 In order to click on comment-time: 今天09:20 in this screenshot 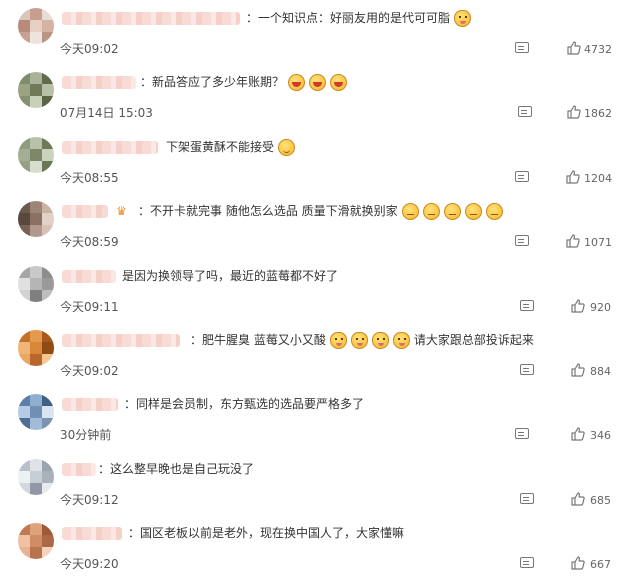, I will do `click(89, 564)`.